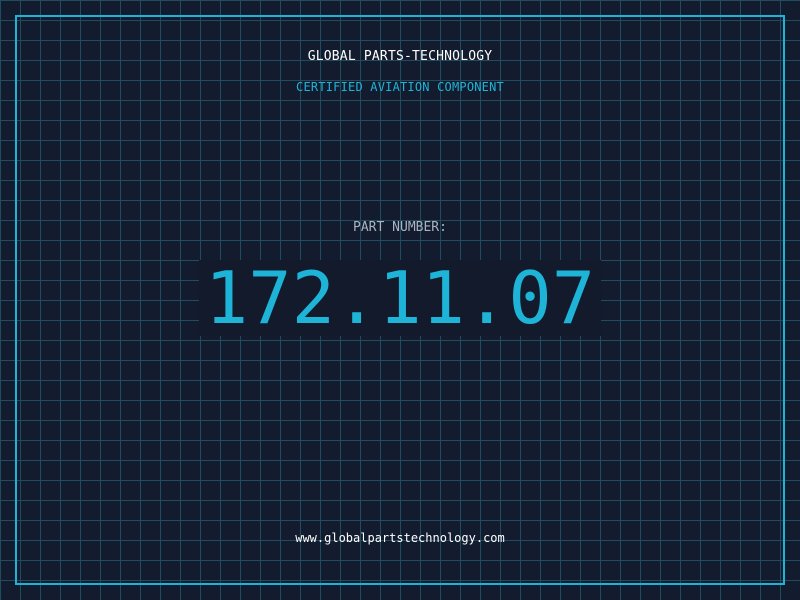 The width and height of the screenshot is (800, 600). I want to click on website-url: www.globalpartstechnology.com, so click(400, 538).